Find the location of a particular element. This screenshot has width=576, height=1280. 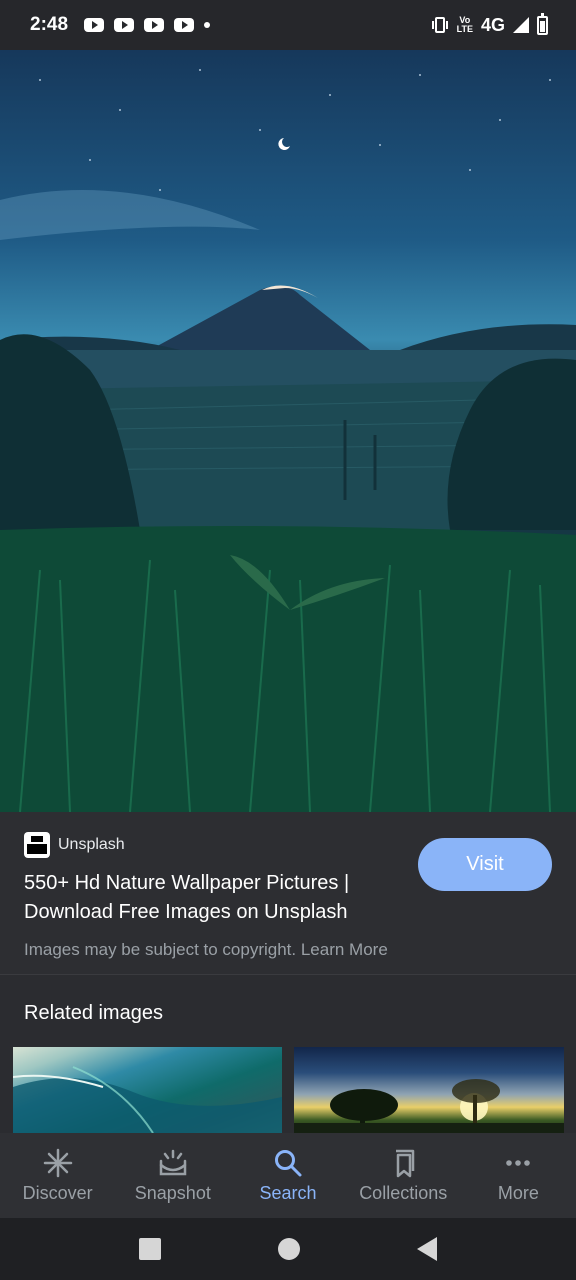

status-left: 2:48 is located at coordinates (120, 25).